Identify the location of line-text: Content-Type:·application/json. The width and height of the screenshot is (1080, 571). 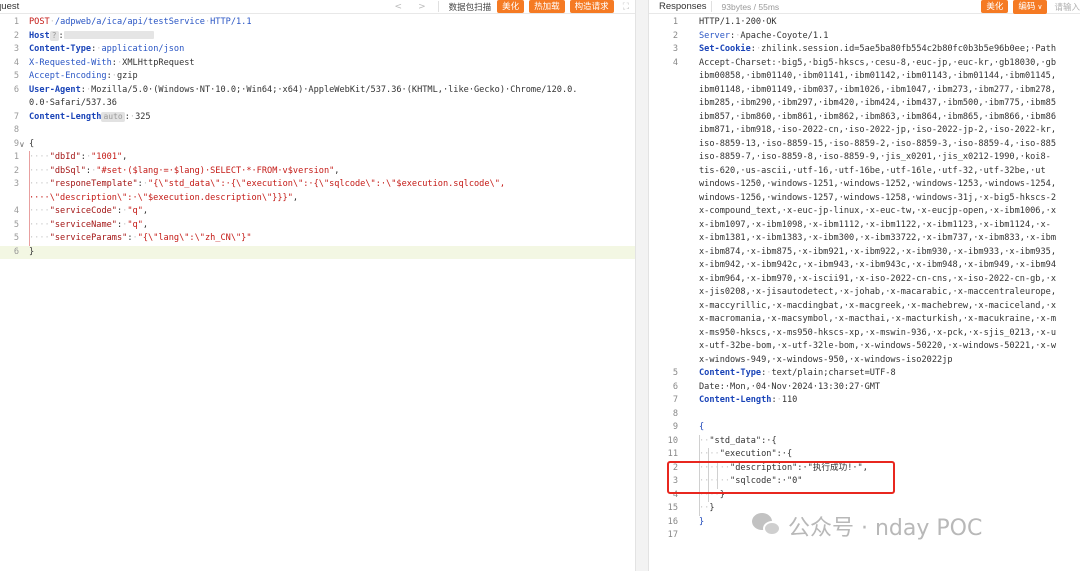
(106, 50).